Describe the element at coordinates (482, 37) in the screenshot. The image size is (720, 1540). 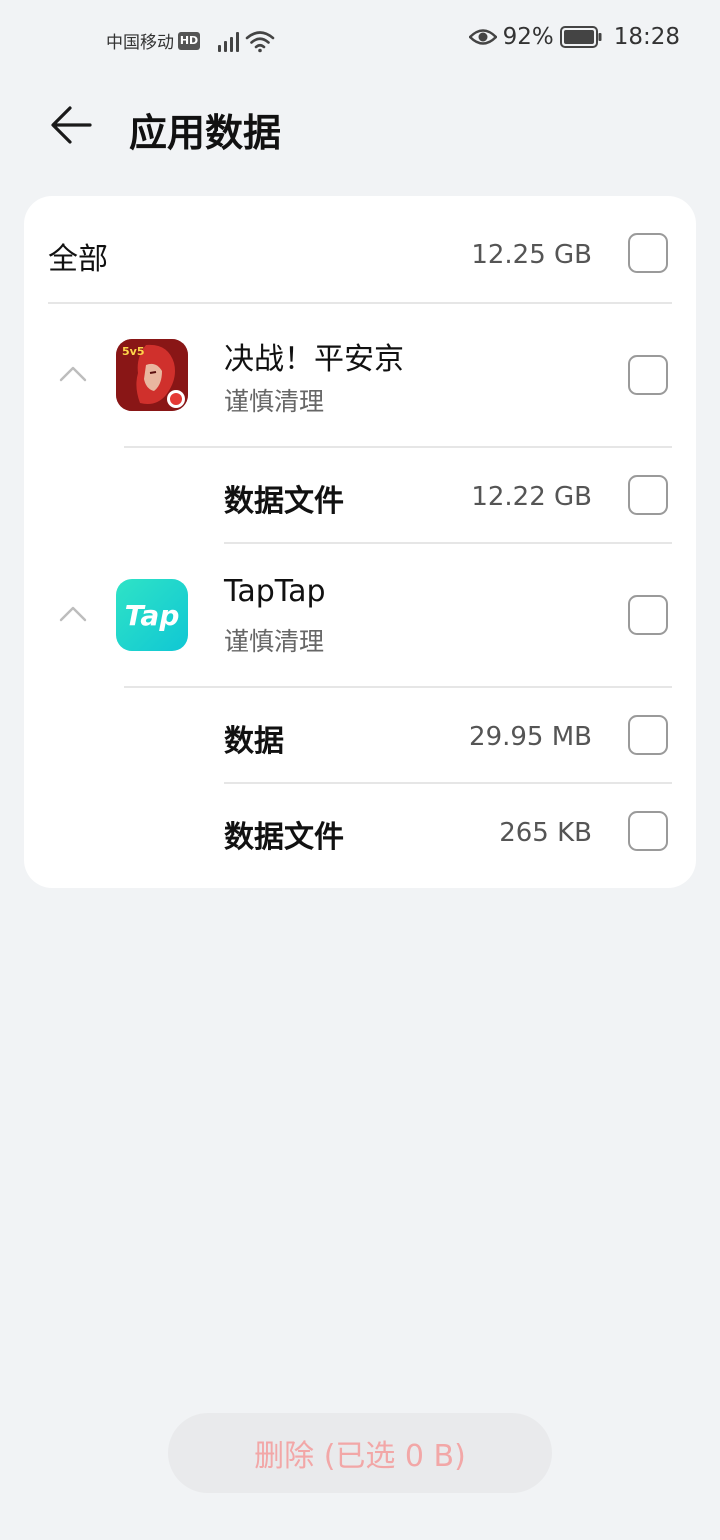
I see `eye-icon` at that location.